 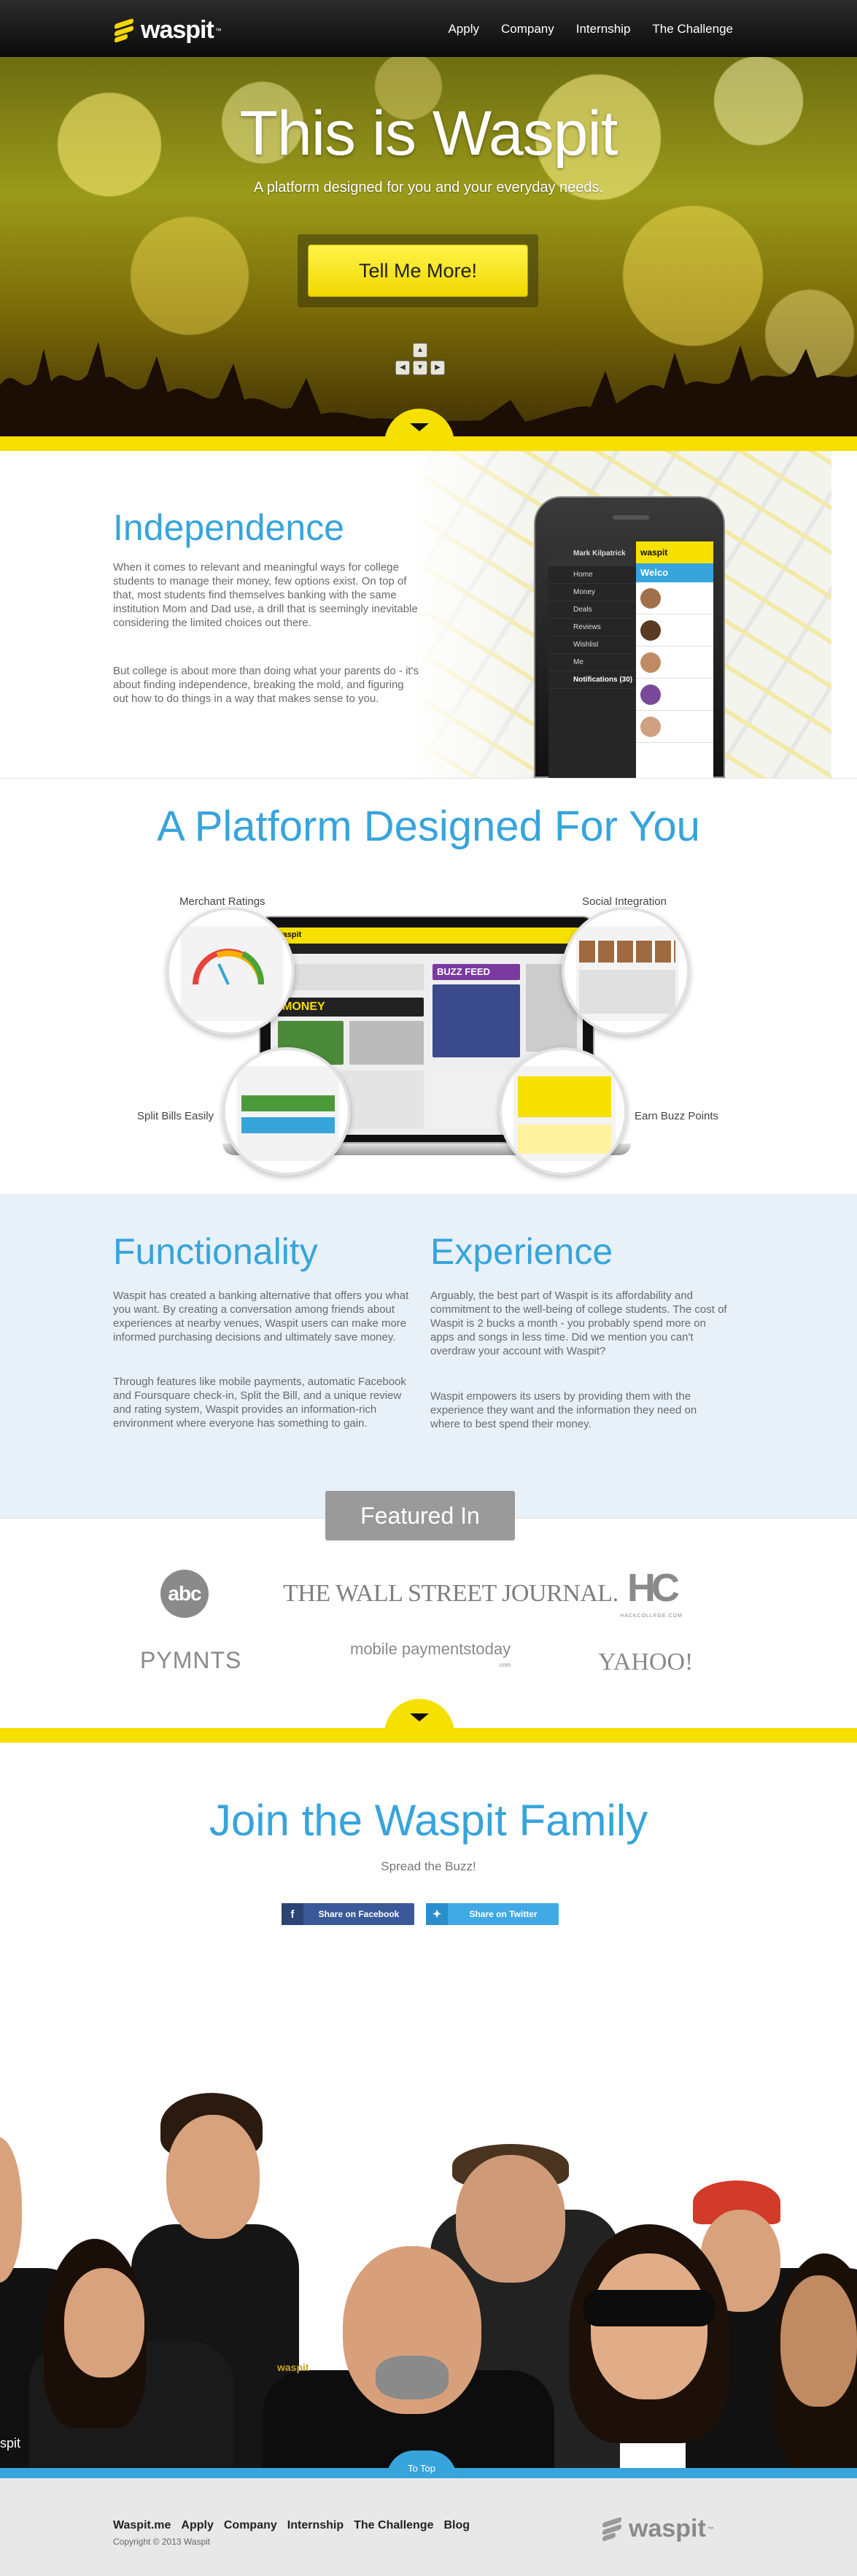 I want to click on tell-me-more-button: Tell Me More!, so click(x=418, y=270).